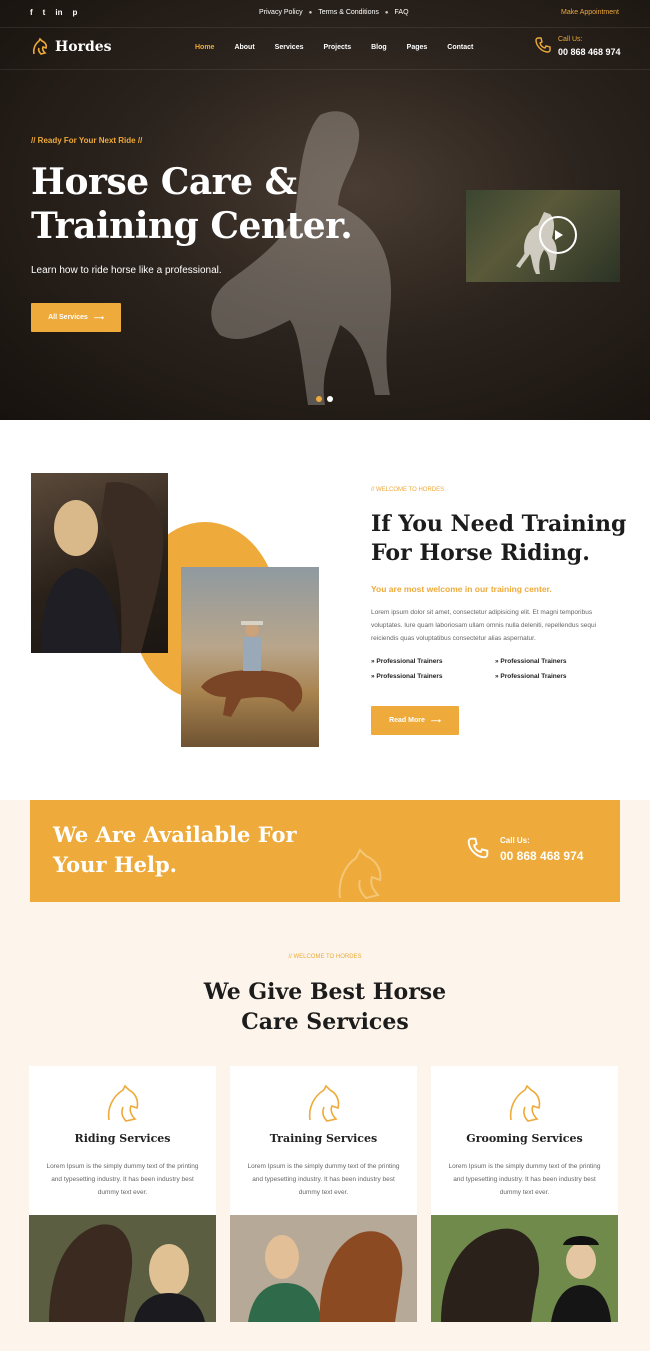  What do you see at coordinates (407, 720) in the screenshot?
I see `read-more-label: Read More` at bounding box center [407, 720].